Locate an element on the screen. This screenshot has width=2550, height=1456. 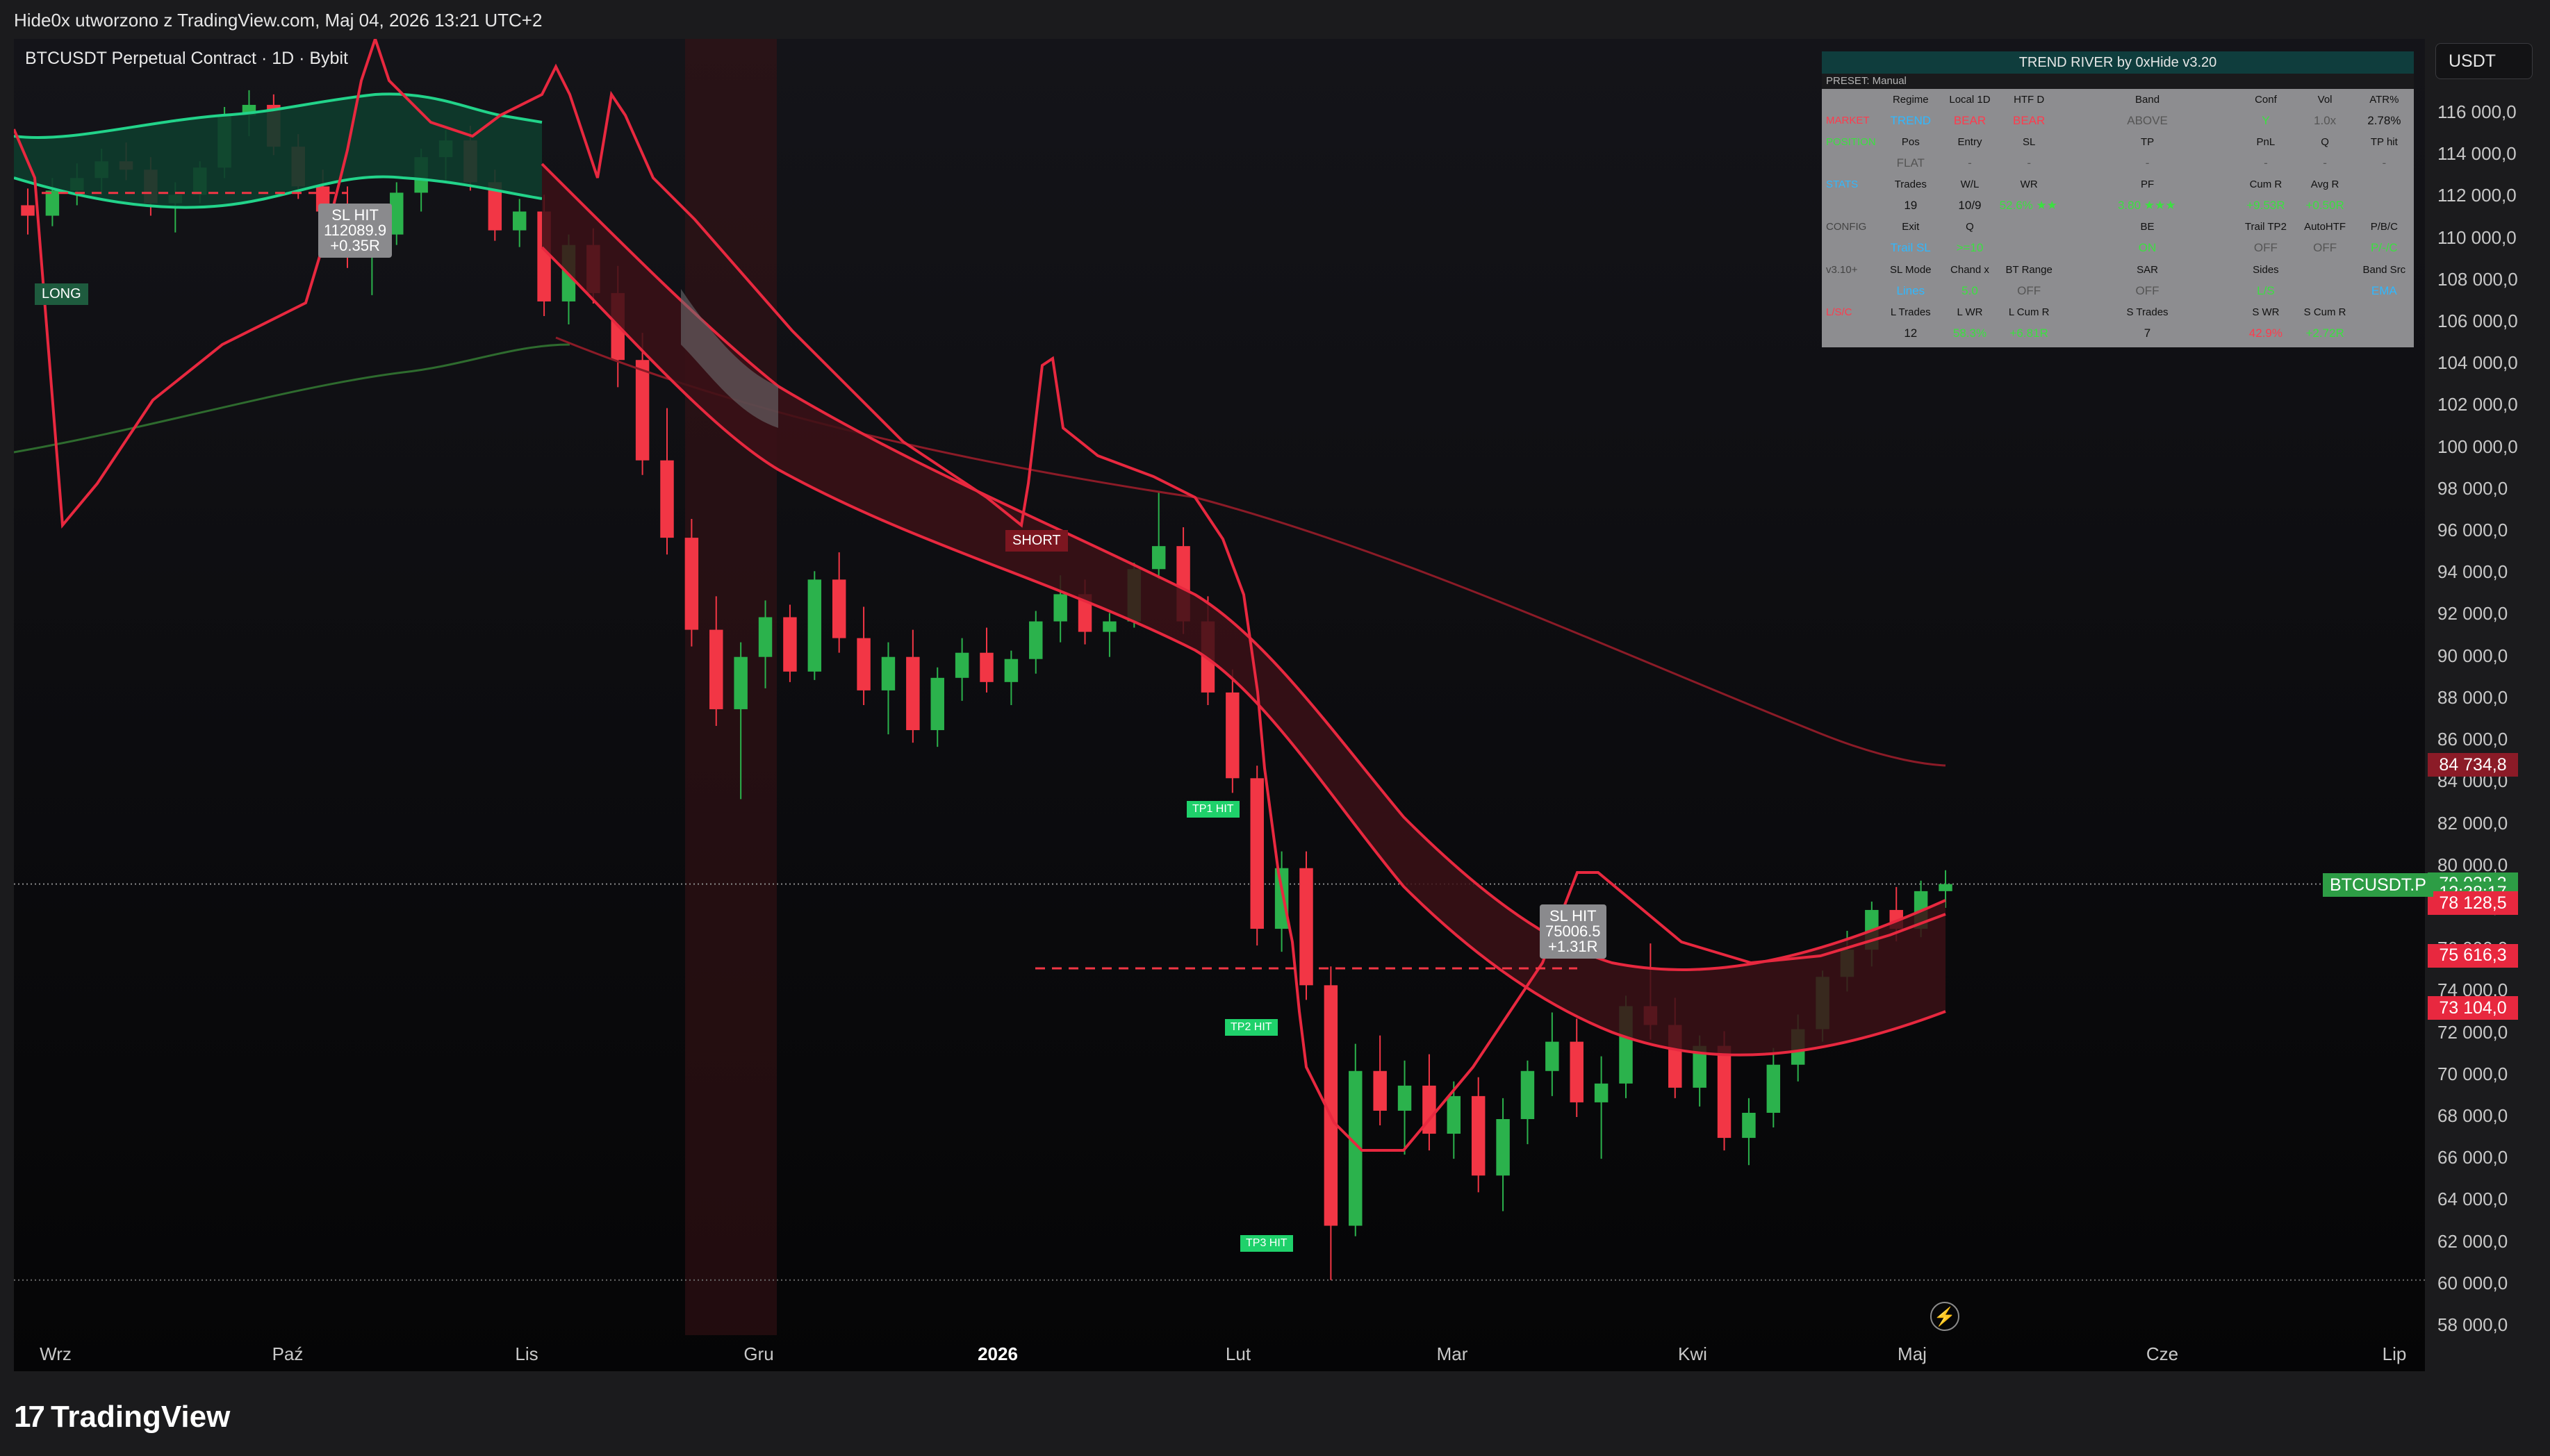
price-tick-label: 106 000,0 is located at coordinates (2477, 322).